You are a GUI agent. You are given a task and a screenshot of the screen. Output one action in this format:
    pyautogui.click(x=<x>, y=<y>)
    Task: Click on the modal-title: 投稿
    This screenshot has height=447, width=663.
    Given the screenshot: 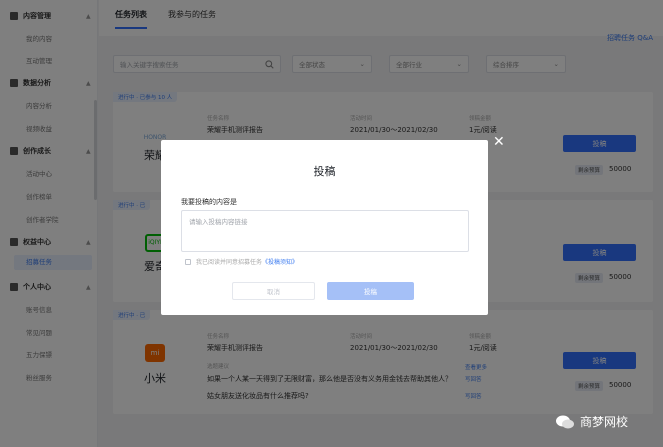 What is the action you would take?
    pyautogui.click(x=324, y=171)
    